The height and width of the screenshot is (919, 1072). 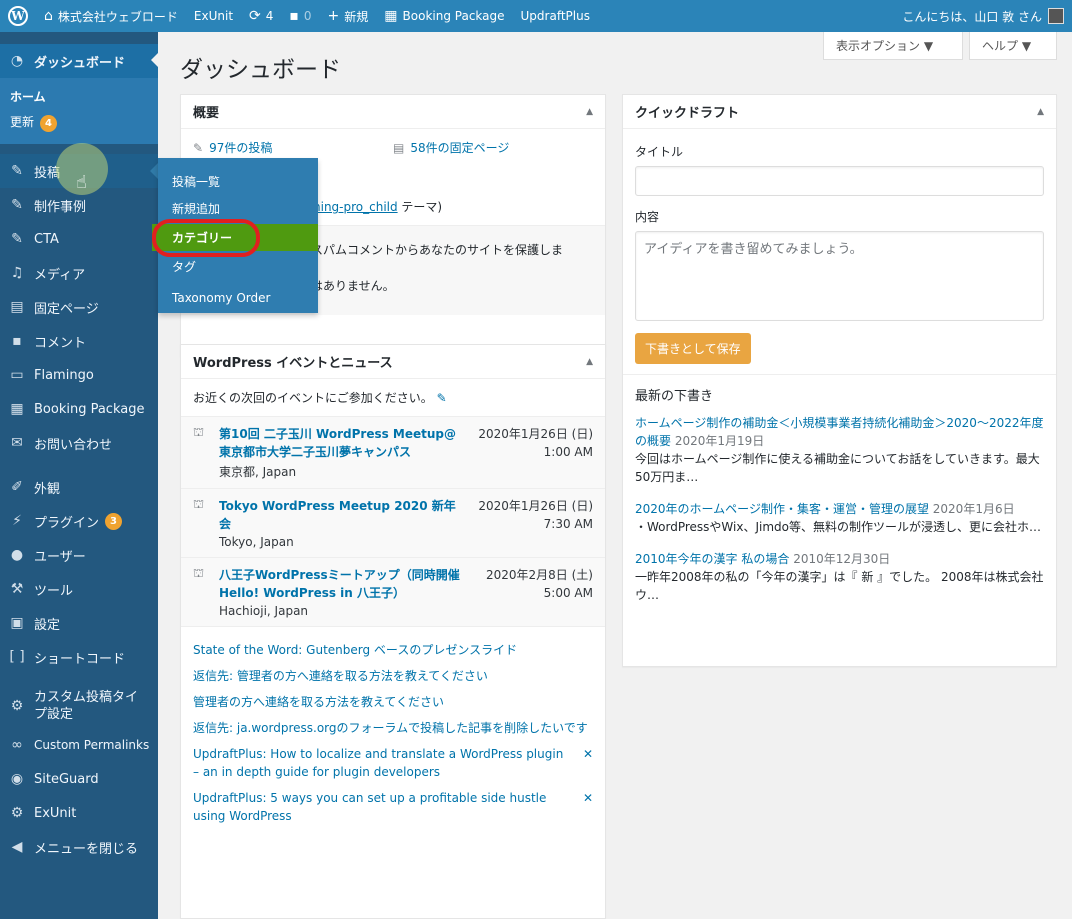 I want to click on gear-icon: ⚙, so click(x=17, y=813).